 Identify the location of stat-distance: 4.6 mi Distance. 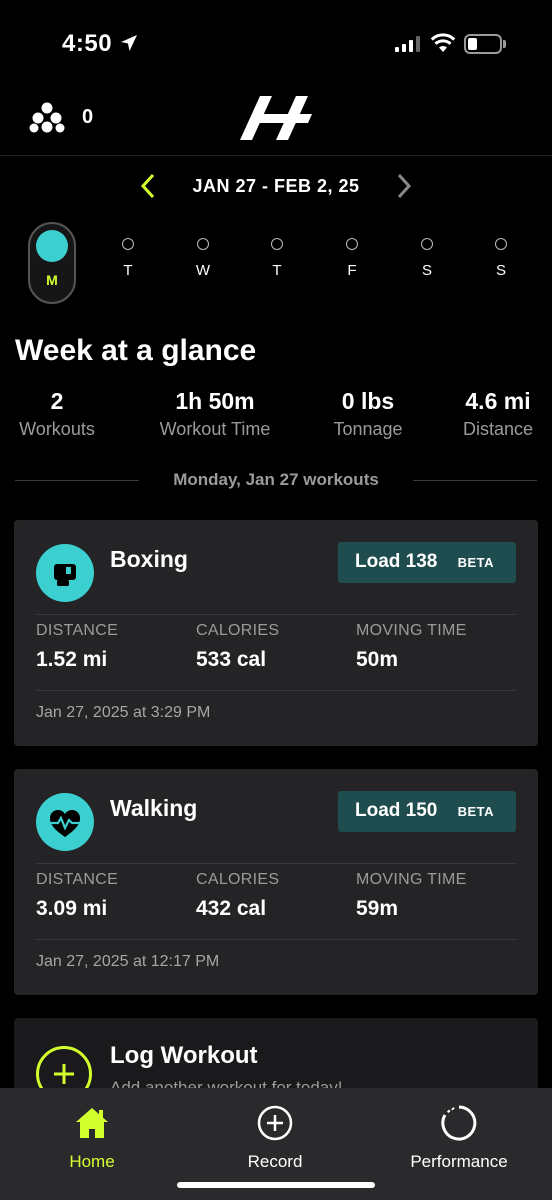
(498, 414).